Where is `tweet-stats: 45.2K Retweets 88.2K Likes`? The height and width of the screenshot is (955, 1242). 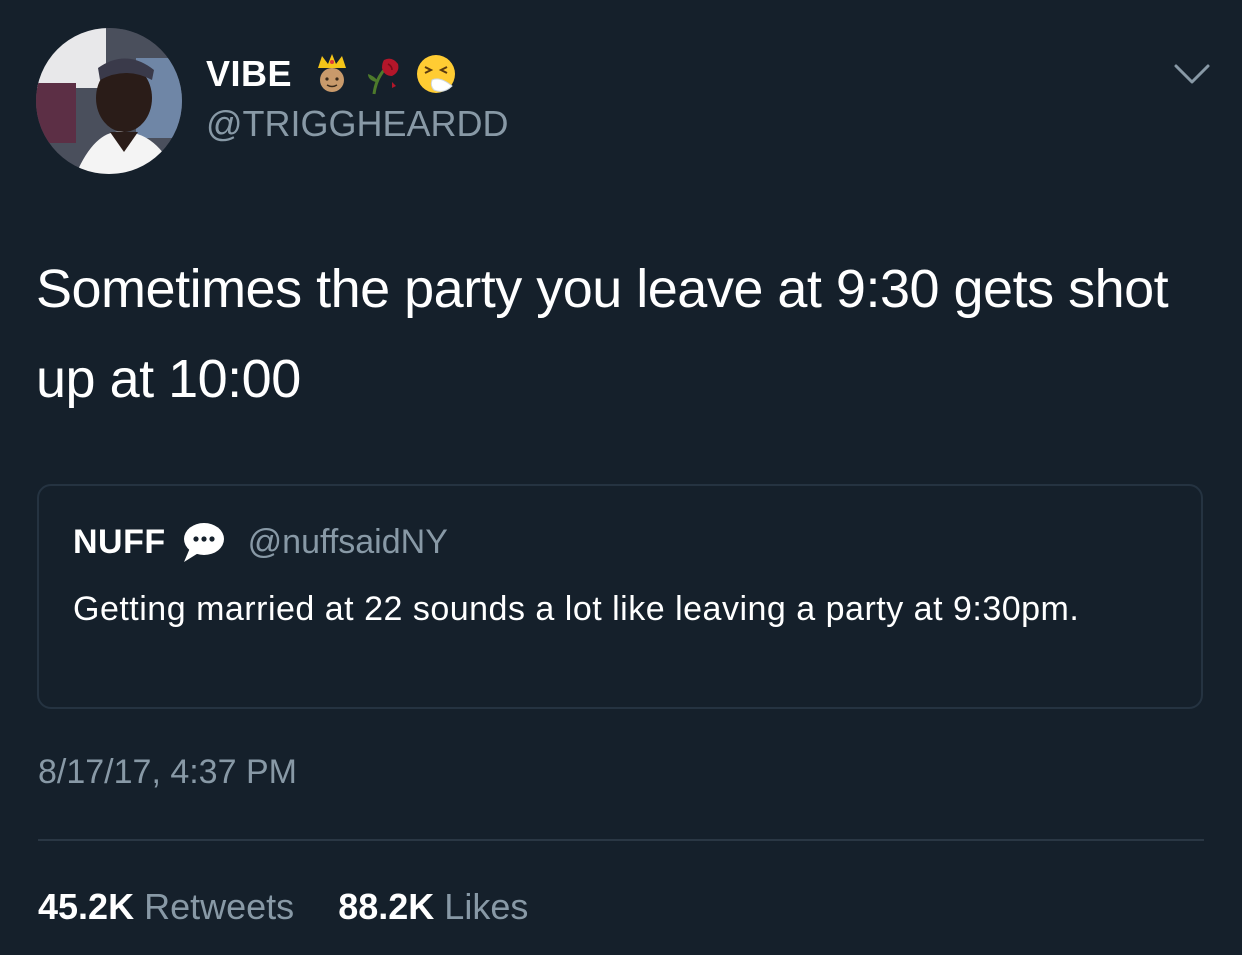
tweet-stats: 45.2K Retweets 88.2K Likes is located at coordinates (283, 907).